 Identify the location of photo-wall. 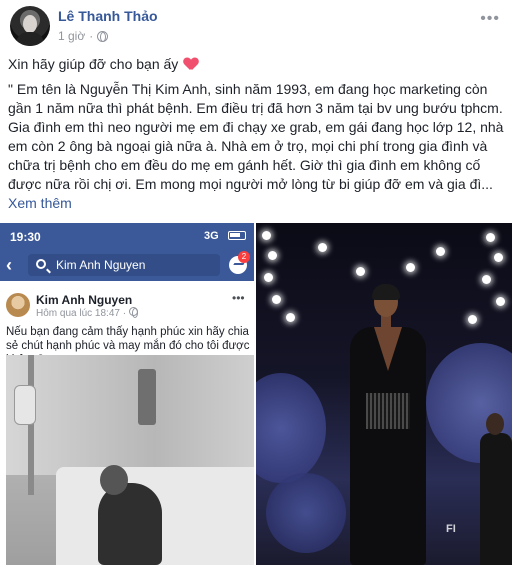
(130, 415).